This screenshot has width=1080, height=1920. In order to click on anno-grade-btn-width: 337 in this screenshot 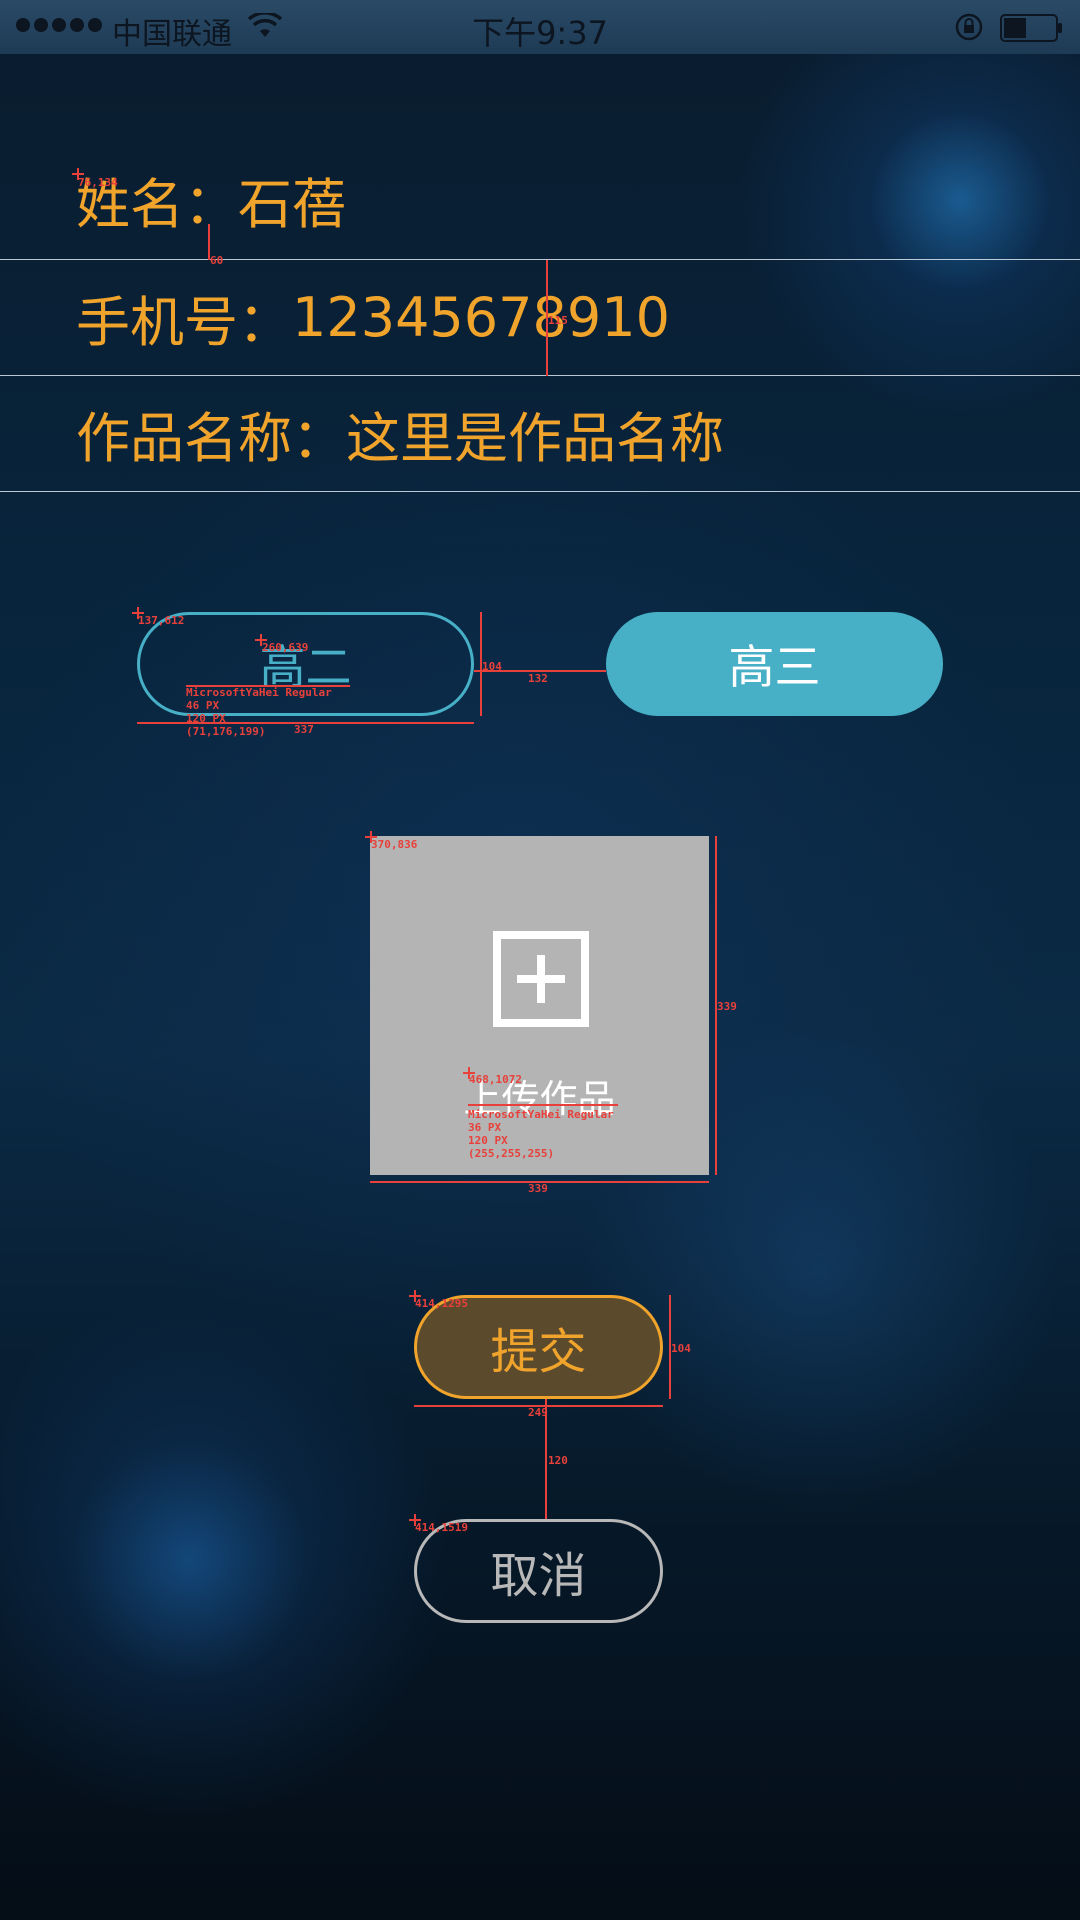, I will do `click(304, 729)`.